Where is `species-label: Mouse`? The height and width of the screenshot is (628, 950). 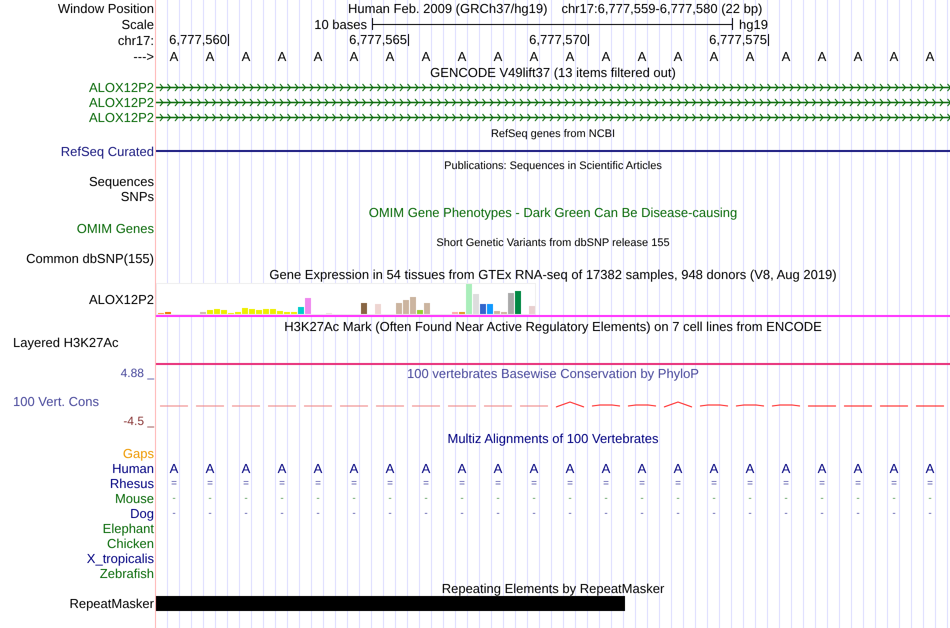 species-label: Mouse is located at coordinates (134, 498).